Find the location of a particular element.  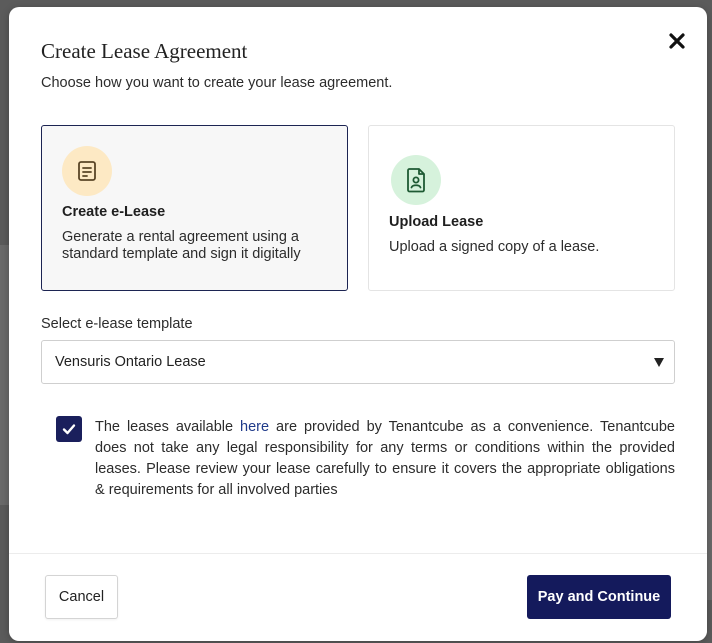

close-x-icon is located at coordinates (677, 41).